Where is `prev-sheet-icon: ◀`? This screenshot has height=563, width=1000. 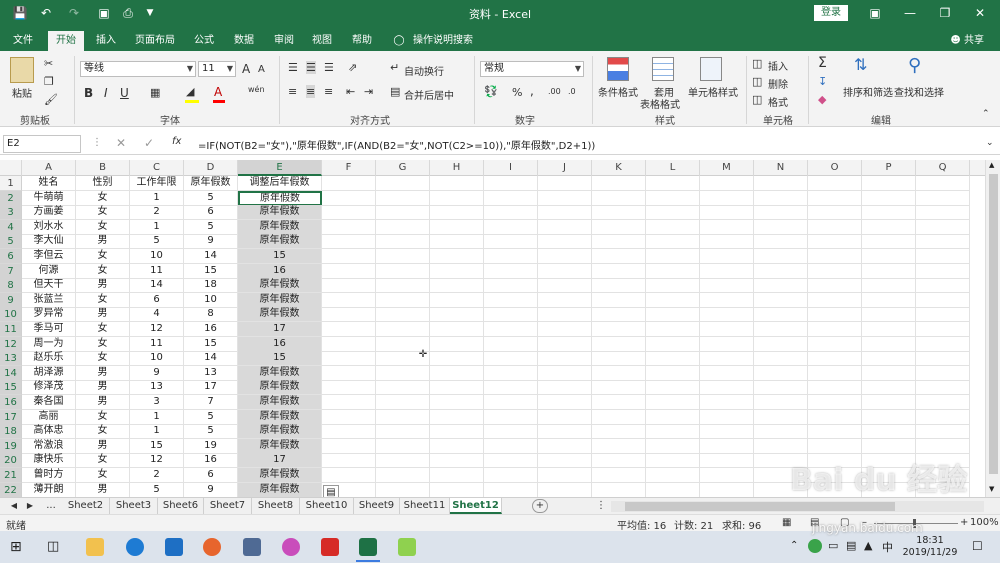 prev-sheet-icon: ◀ is located at coordinates (14, 506).